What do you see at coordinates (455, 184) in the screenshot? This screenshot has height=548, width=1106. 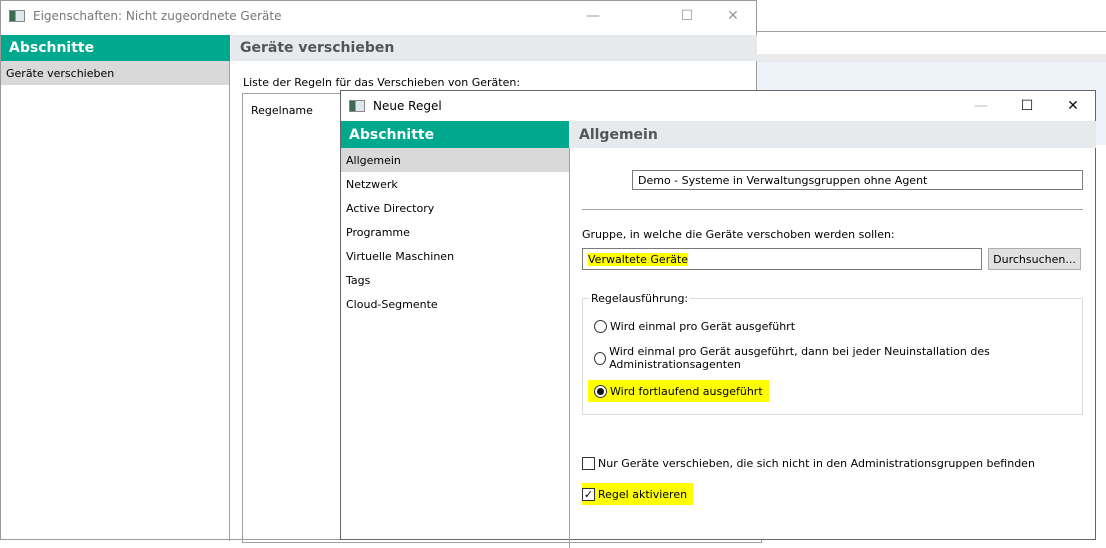 I see `sidebar-item-netzwerk: Netzwerk` at bounding box center [455, 184].